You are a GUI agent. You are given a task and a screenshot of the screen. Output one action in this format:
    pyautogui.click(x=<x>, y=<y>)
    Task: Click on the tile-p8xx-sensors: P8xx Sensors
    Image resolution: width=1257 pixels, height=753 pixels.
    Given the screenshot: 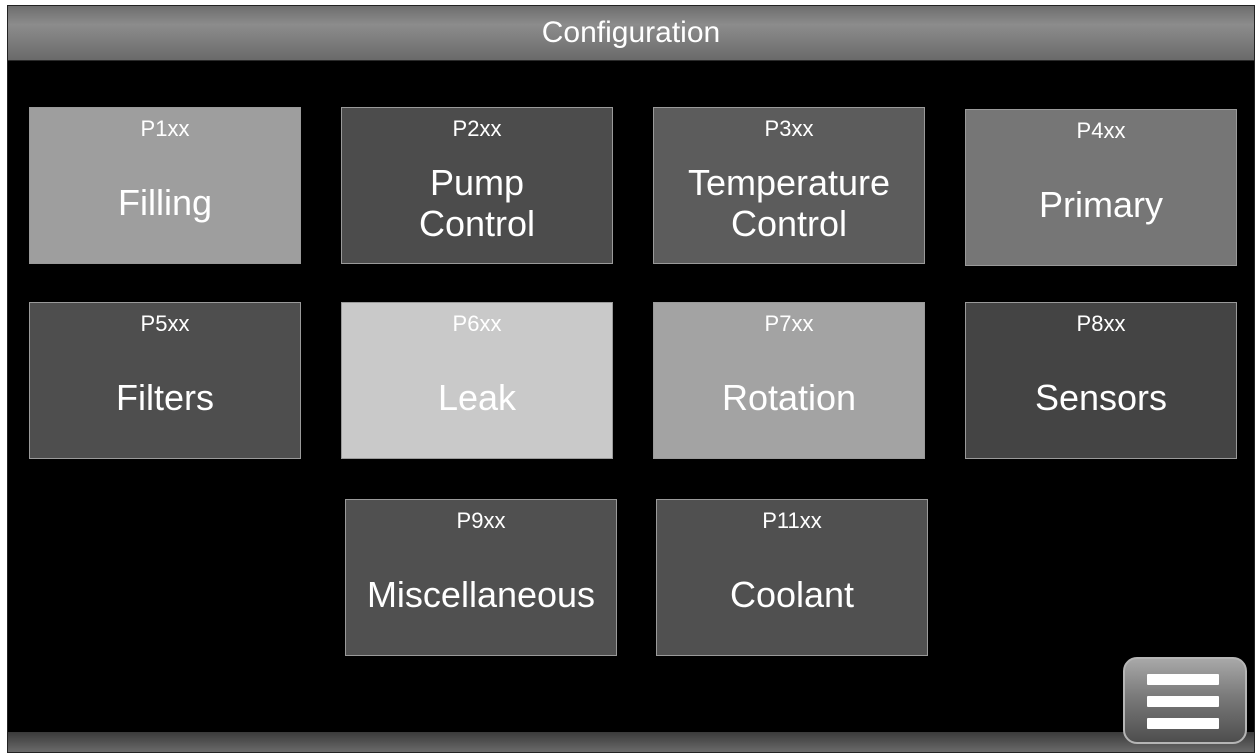 What is the action you would take?
    pyautogui.click(x=1101, y=380)
    